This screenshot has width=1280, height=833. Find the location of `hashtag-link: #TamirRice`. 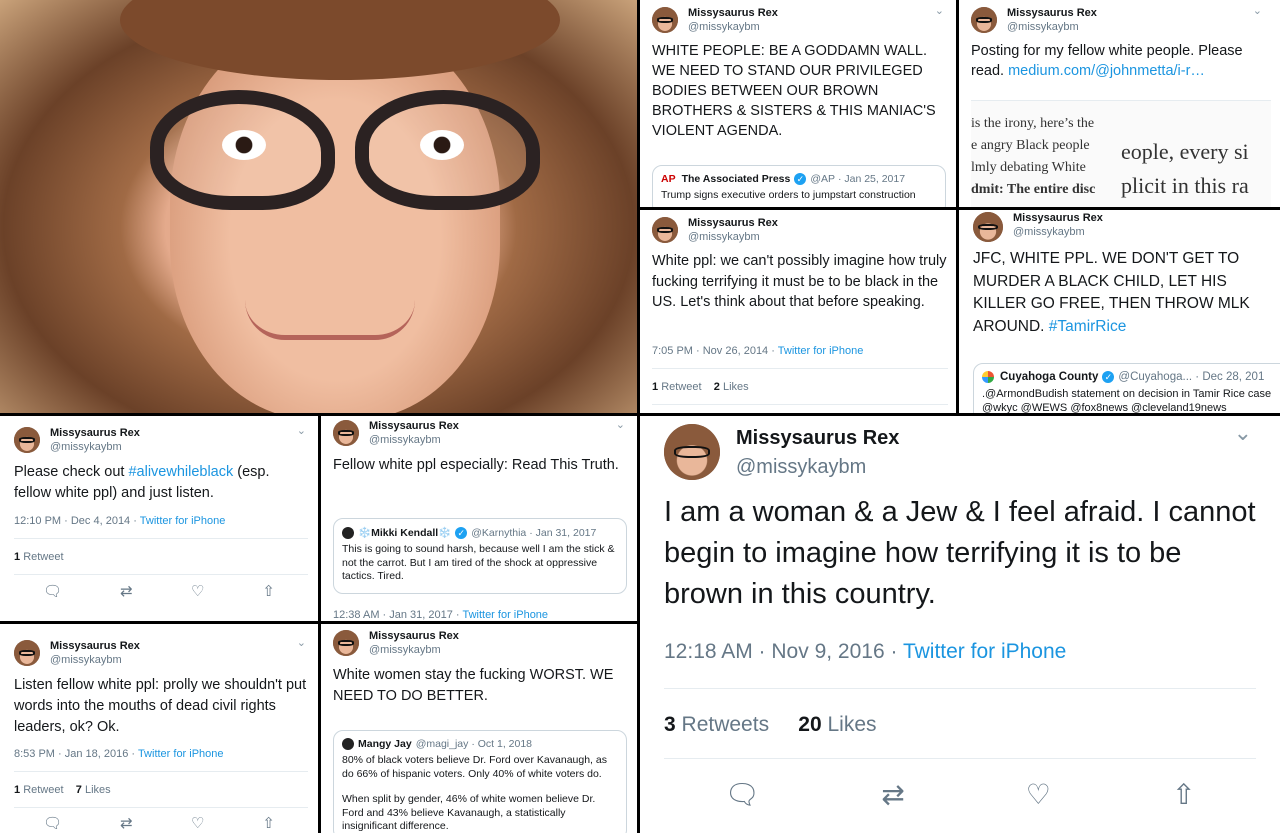

hashtag-link: #TamirRice is located at coordinates (1088, 326).